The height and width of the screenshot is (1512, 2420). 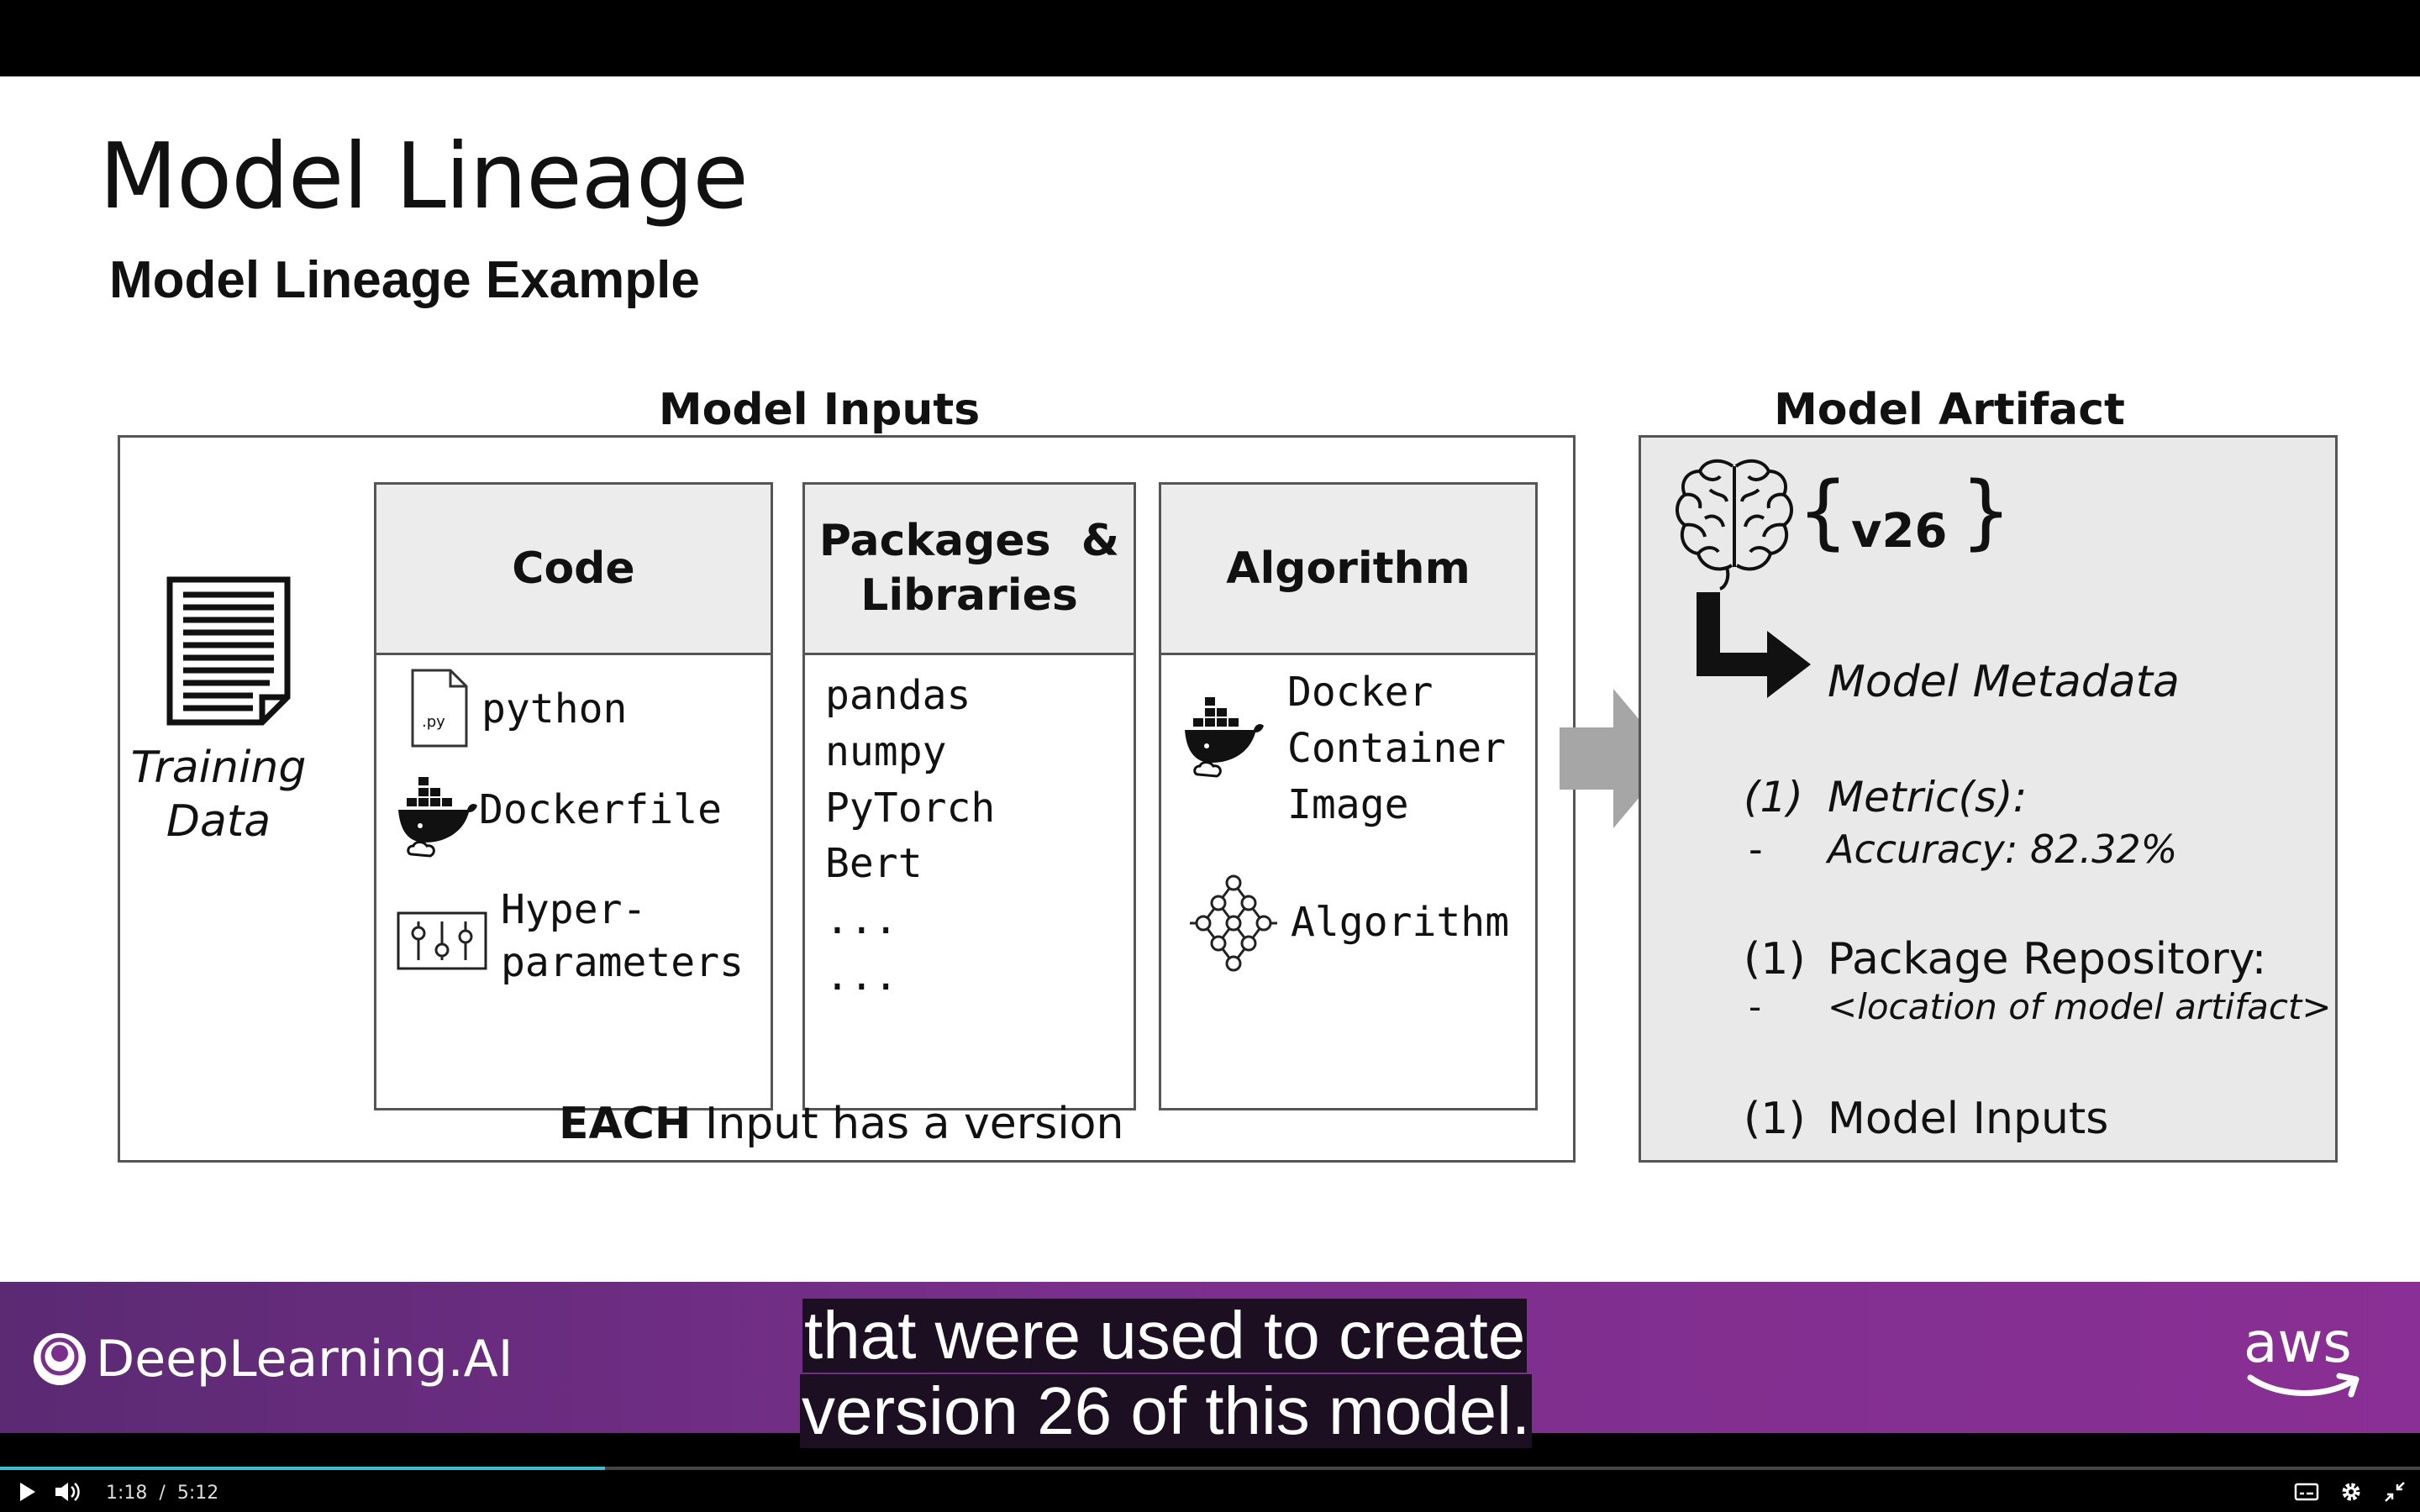 I want to click on package-item: PyTorch, so click(x=910, y=808).